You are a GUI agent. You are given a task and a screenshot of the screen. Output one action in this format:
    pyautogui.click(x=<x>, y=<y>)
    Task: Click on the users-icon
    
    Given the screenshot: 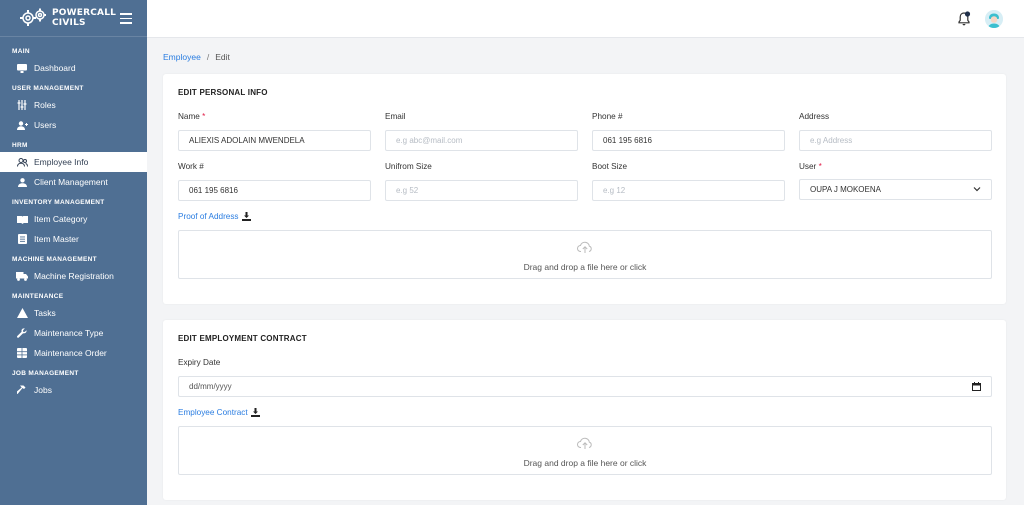 What is the action you would take?
    pyautogui.click(x=22, y=162)
    